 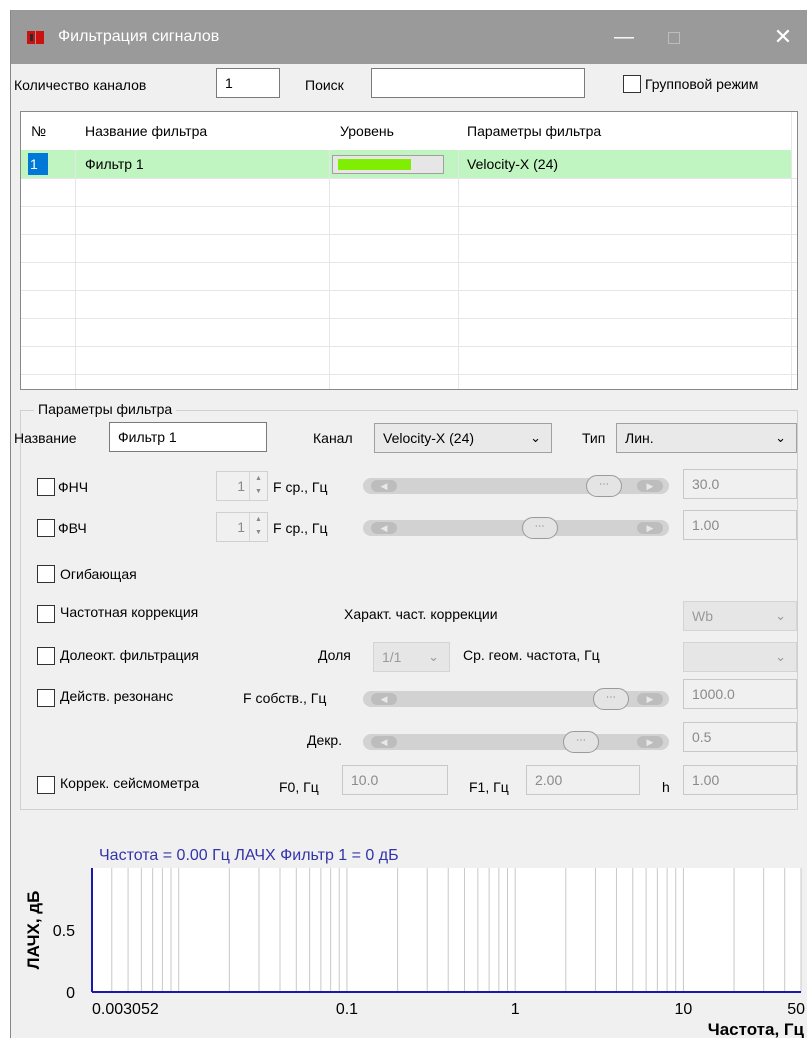 What do you see at coordinates (98, 574) in the screenshot?
I see `envelope-label: Огибающая` at bounding box center [98, 574].